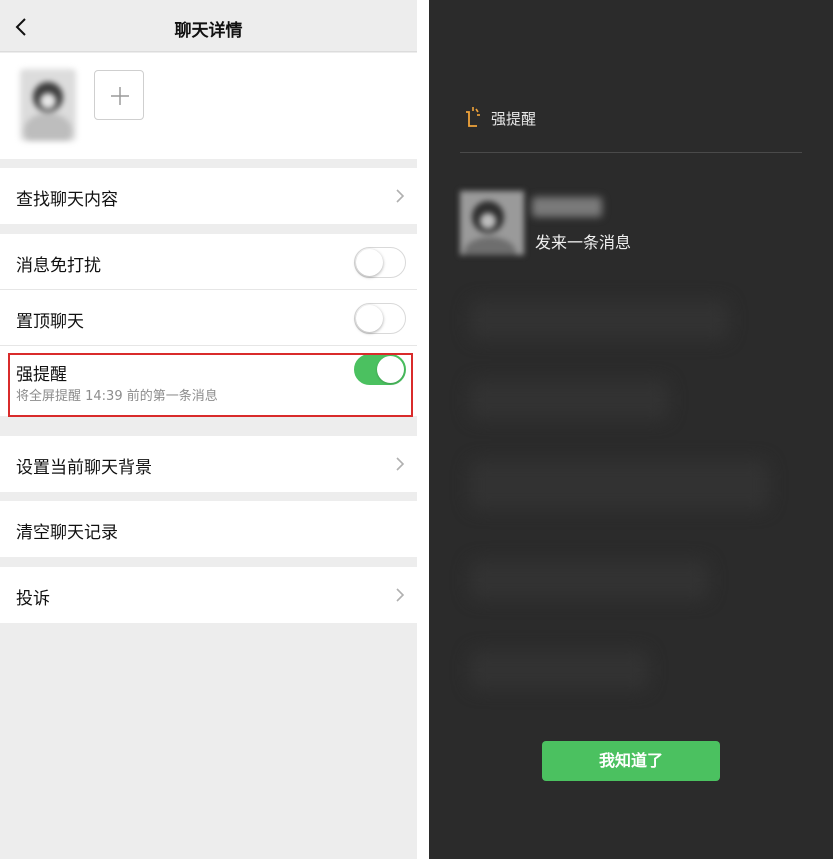  What do you see at coordinates (380, 369) in the screenshot?
I see `strong-reminder-toggle` at bounding box center [380, 369].